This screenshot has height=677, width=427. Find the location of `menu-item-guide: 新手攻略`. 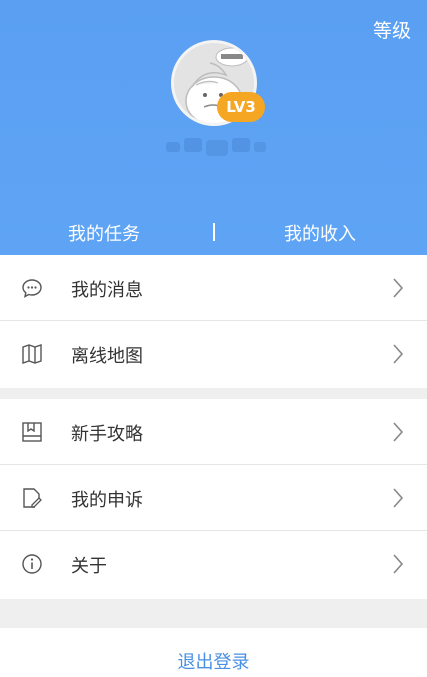

menu-item-guide: 新手攻略 is located at coordinates (213, 432).